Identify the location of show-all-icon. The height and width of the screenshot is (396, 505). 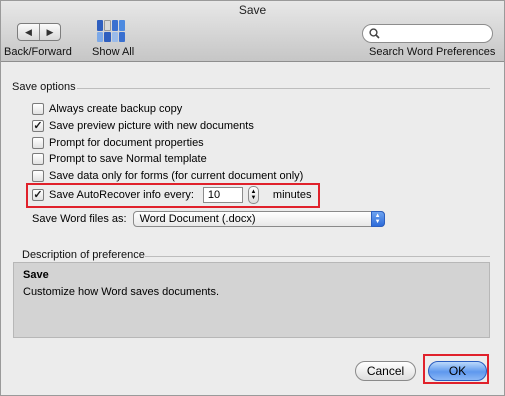
(111, 31).